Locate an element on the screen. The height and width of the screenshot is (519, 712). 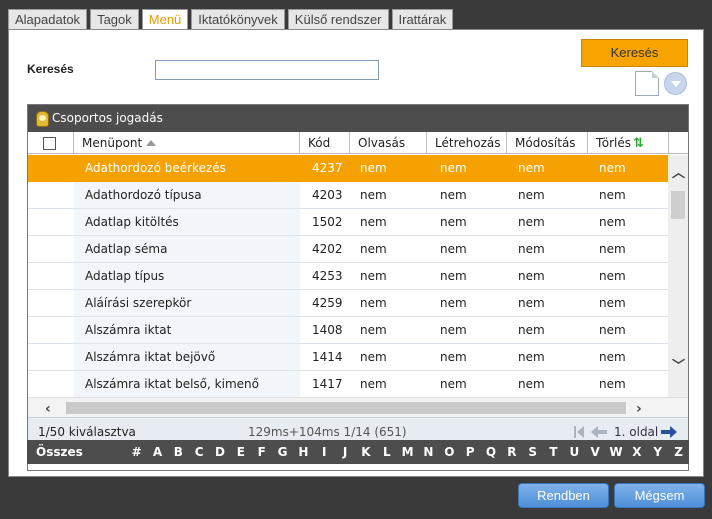
alphabet-letter: D is located at coordinates (220, 452).